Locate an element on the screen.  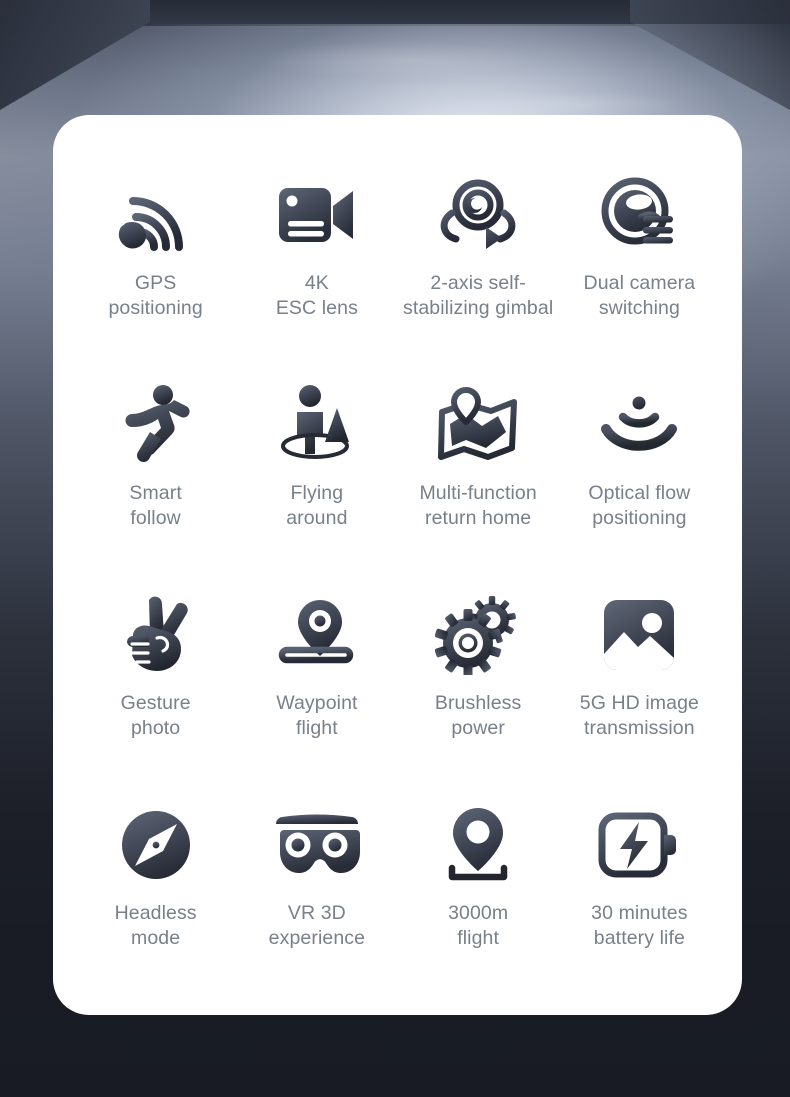
feature-label: 2-axis self- stabilizing gimbal is located at coordinates (478, 295).